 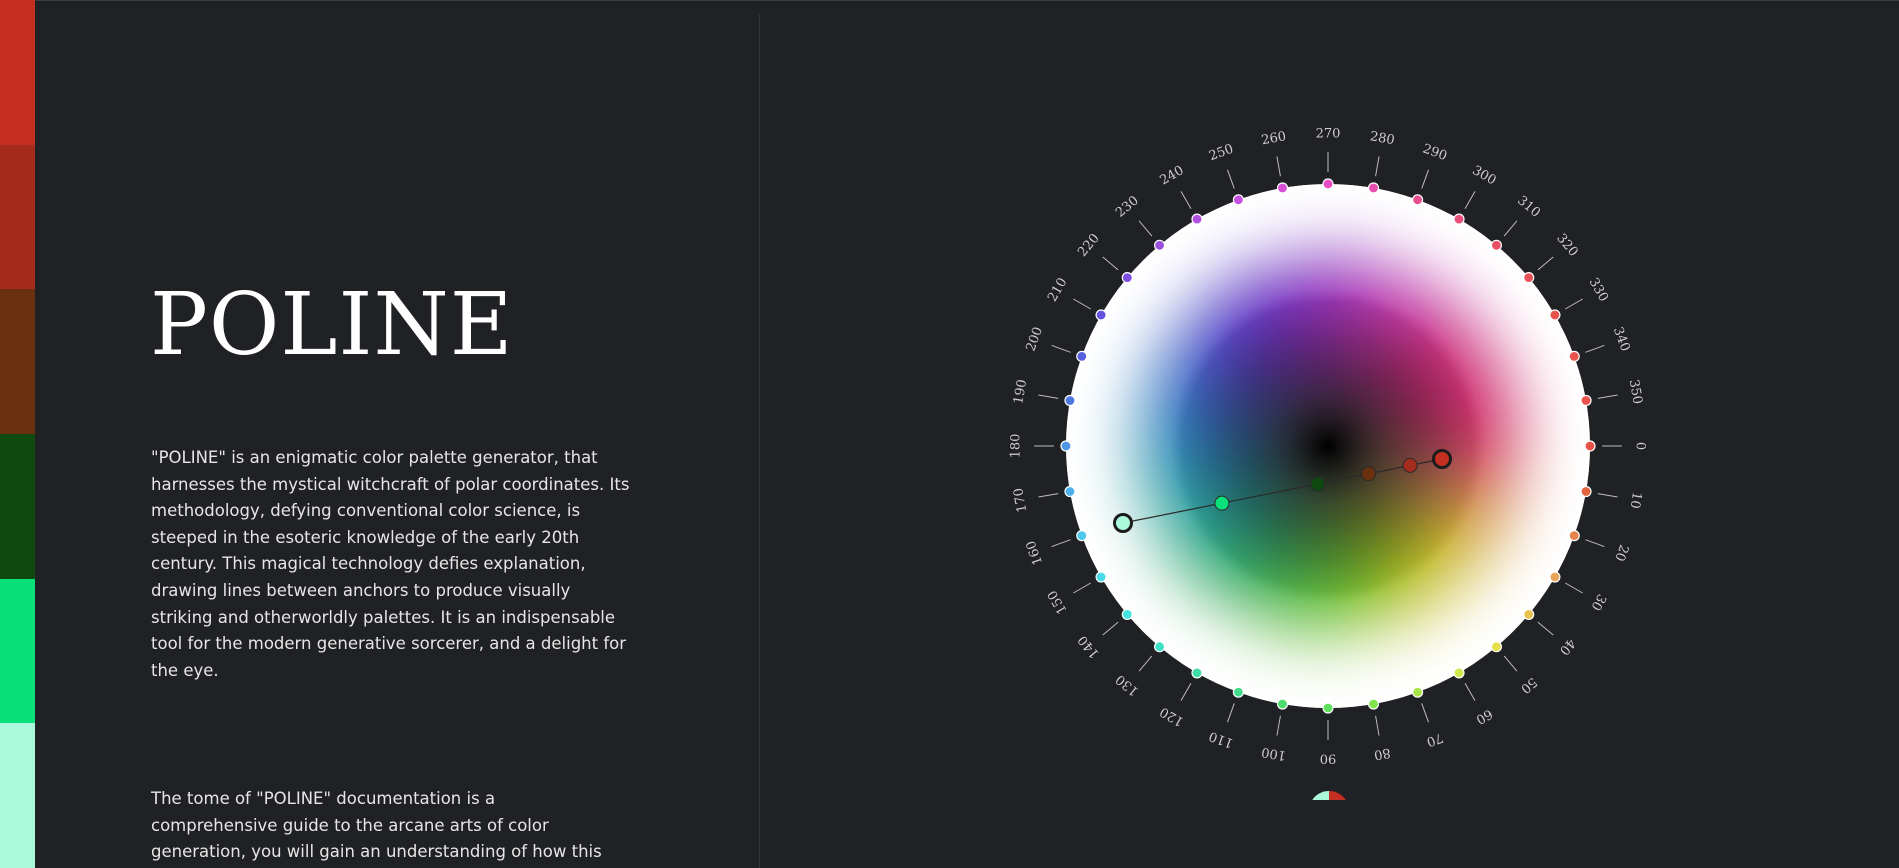 I want to click on degree-label: 190, so click(x=1020, y=391).